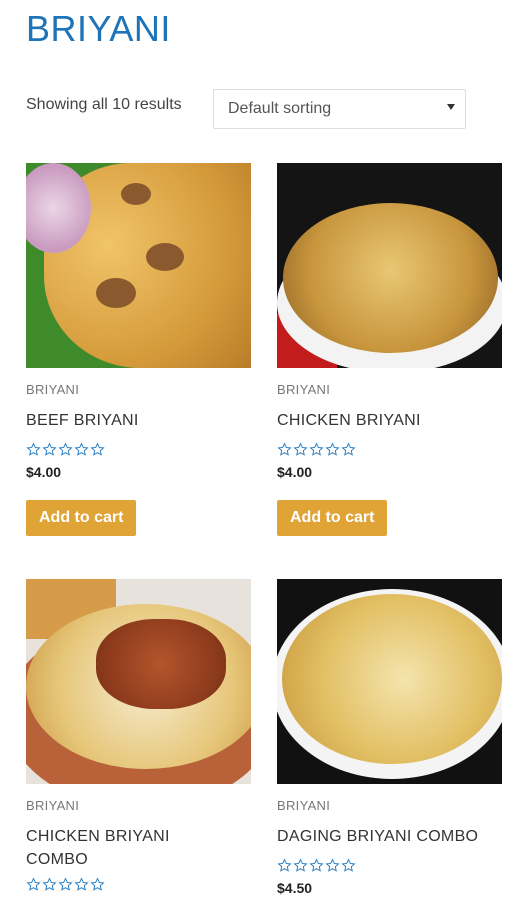 Image resolution: width=526 pixels, height=900 pixels. I want to click on page-title: BRIYANI, so click(98, 28).